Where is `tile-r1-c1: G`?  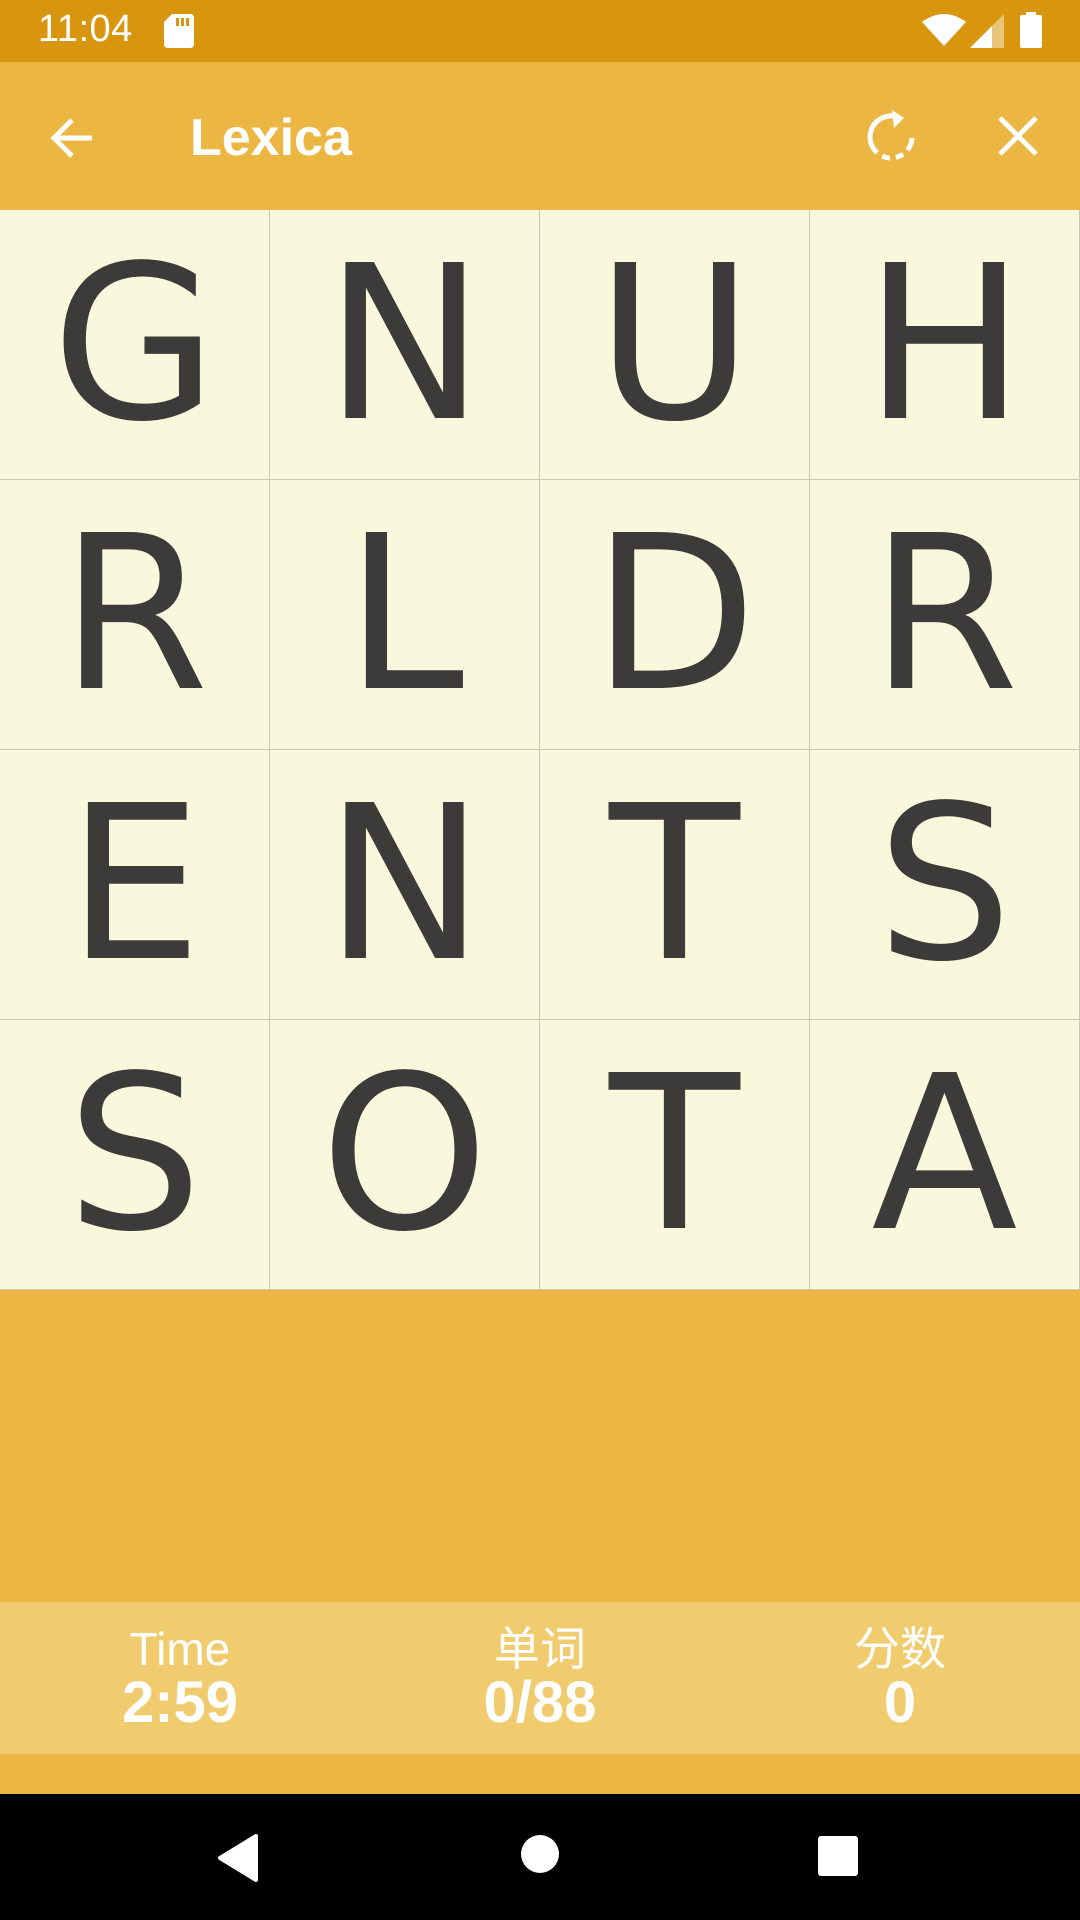
tile-r1-c1: G is located at coordinates (135, 345).